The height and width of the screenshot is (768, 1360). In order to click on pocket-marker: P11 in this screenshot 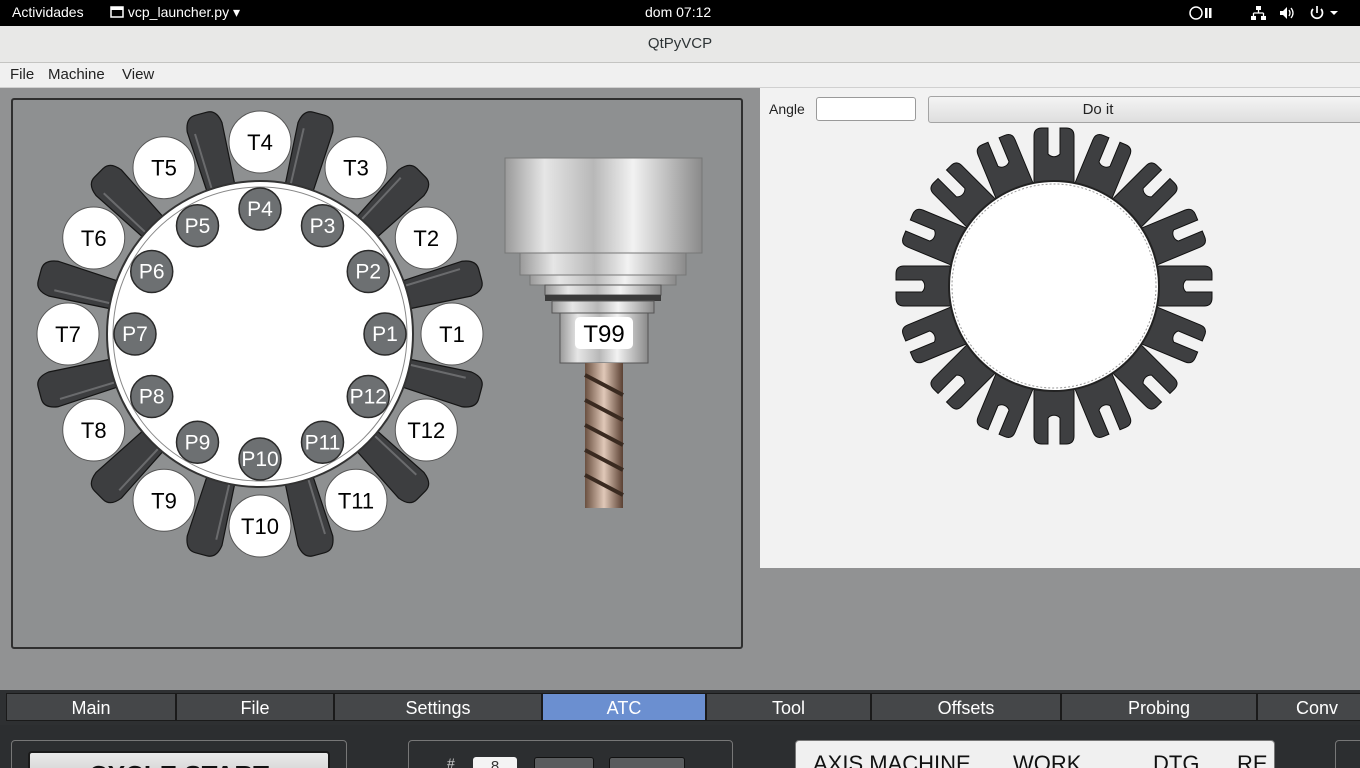, I will do `click(322, 442)`.